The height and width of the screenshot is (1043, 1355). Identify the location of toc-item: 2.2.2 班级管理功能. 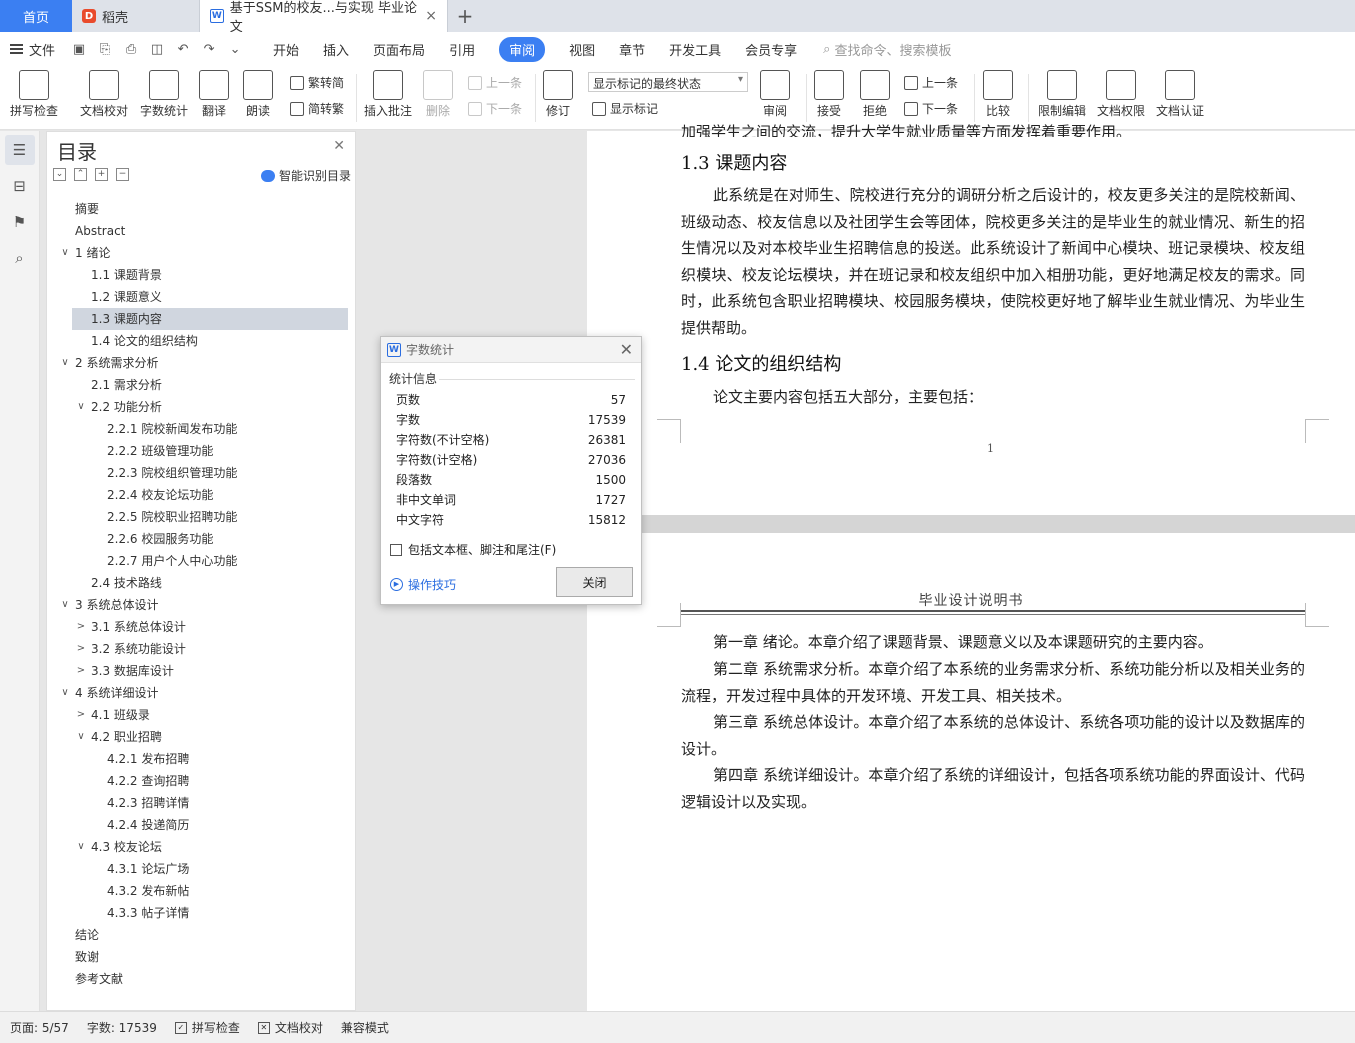
(201, 451).